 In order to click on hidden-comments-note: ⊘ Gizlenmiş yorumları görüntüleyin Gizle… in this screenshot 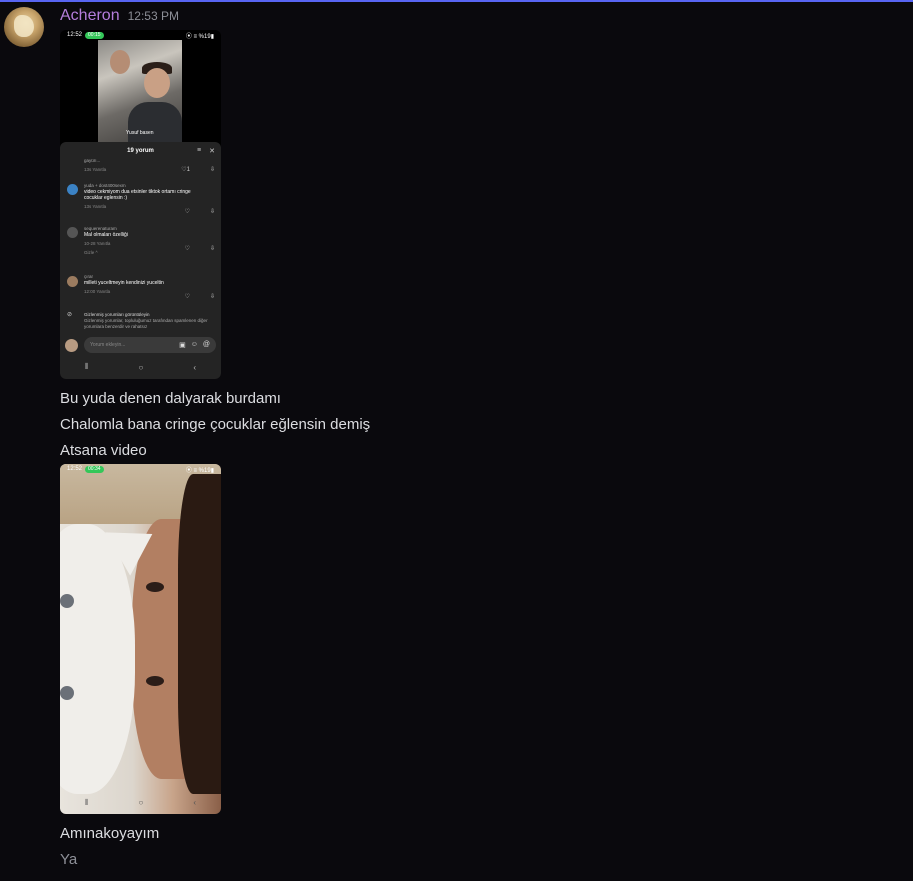, I will do `click(142, 321)`.